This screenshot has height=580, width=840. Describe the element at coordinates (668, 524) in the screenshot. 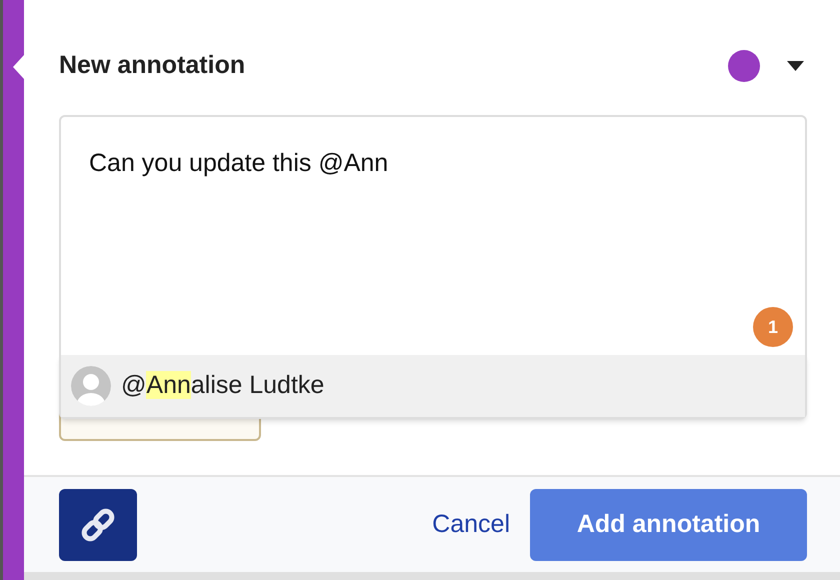

I see `add-annotation-button: Add annotation` at that location.